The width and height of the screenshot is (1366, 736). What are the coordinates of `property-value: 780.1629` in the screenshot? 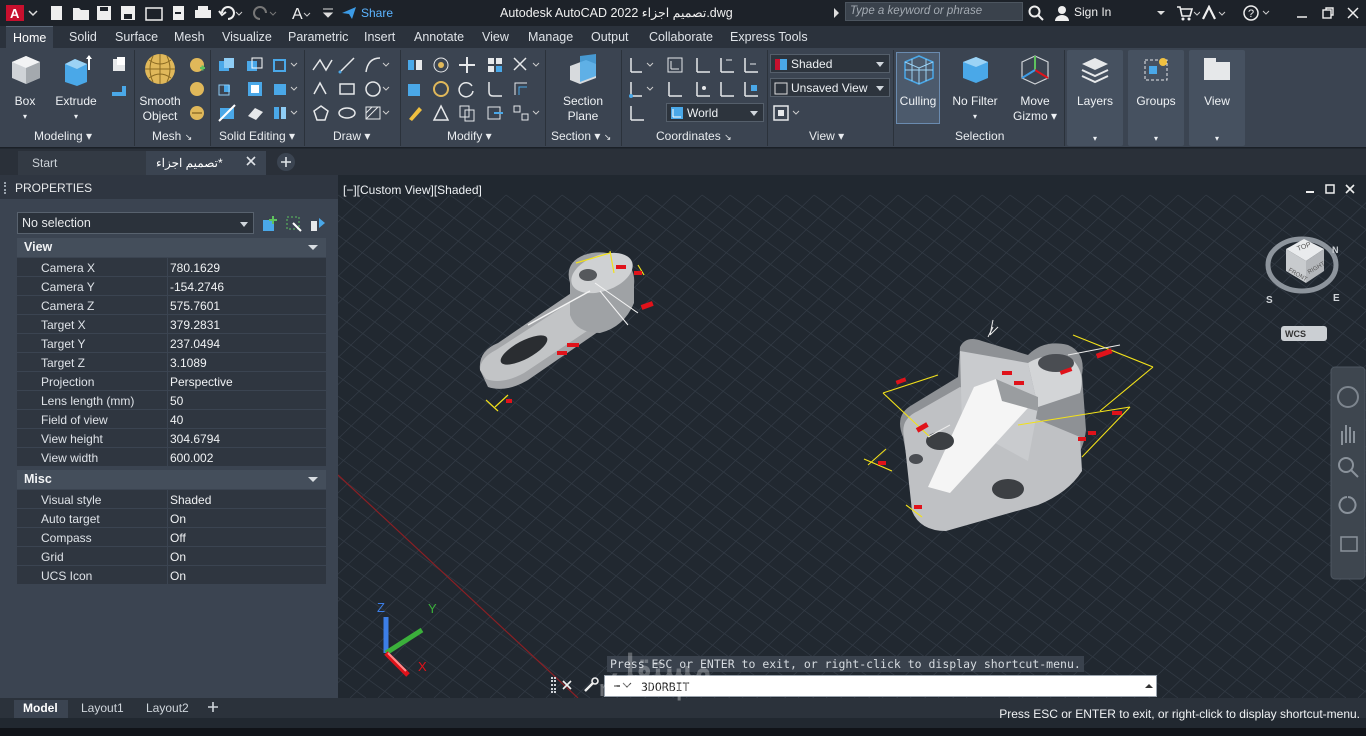 It's located at (247, 267).